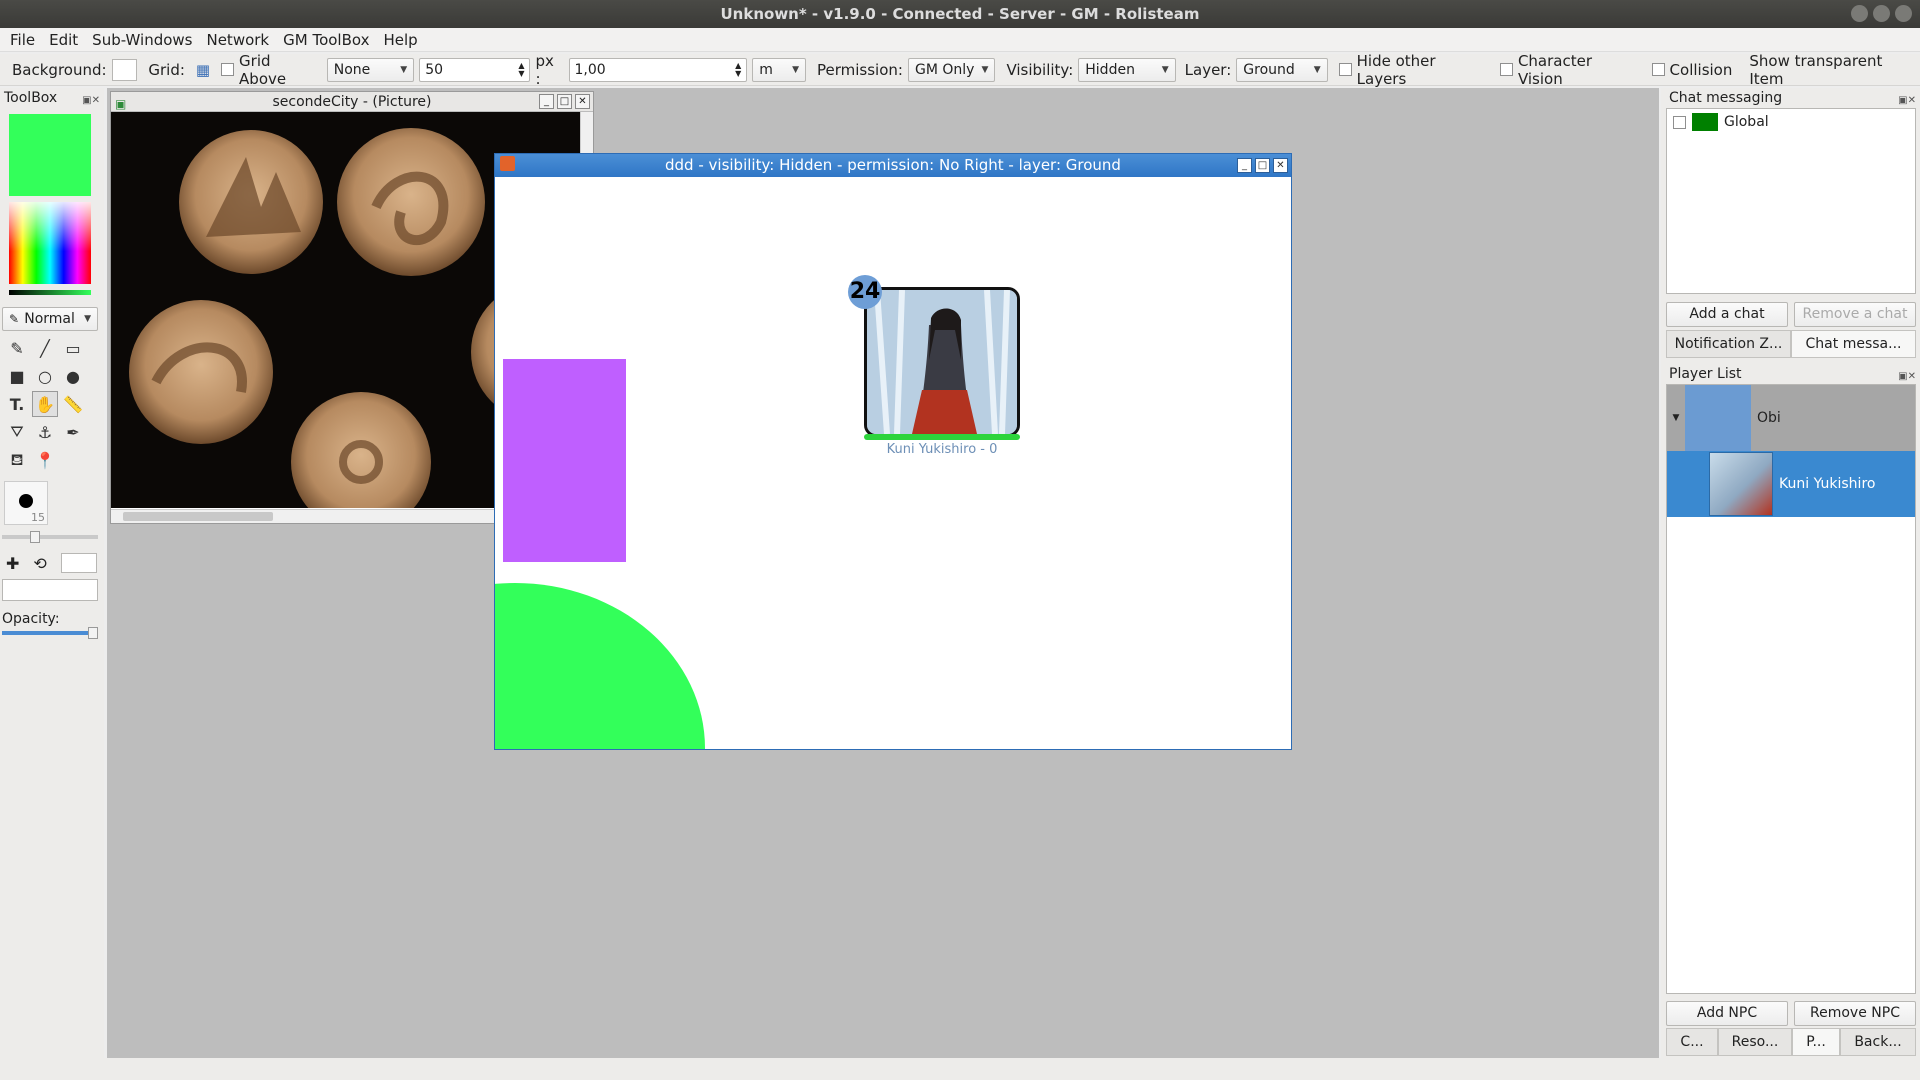  I want to click on show-transparent-item-button: Show transparent Item, so click(1834, 70).